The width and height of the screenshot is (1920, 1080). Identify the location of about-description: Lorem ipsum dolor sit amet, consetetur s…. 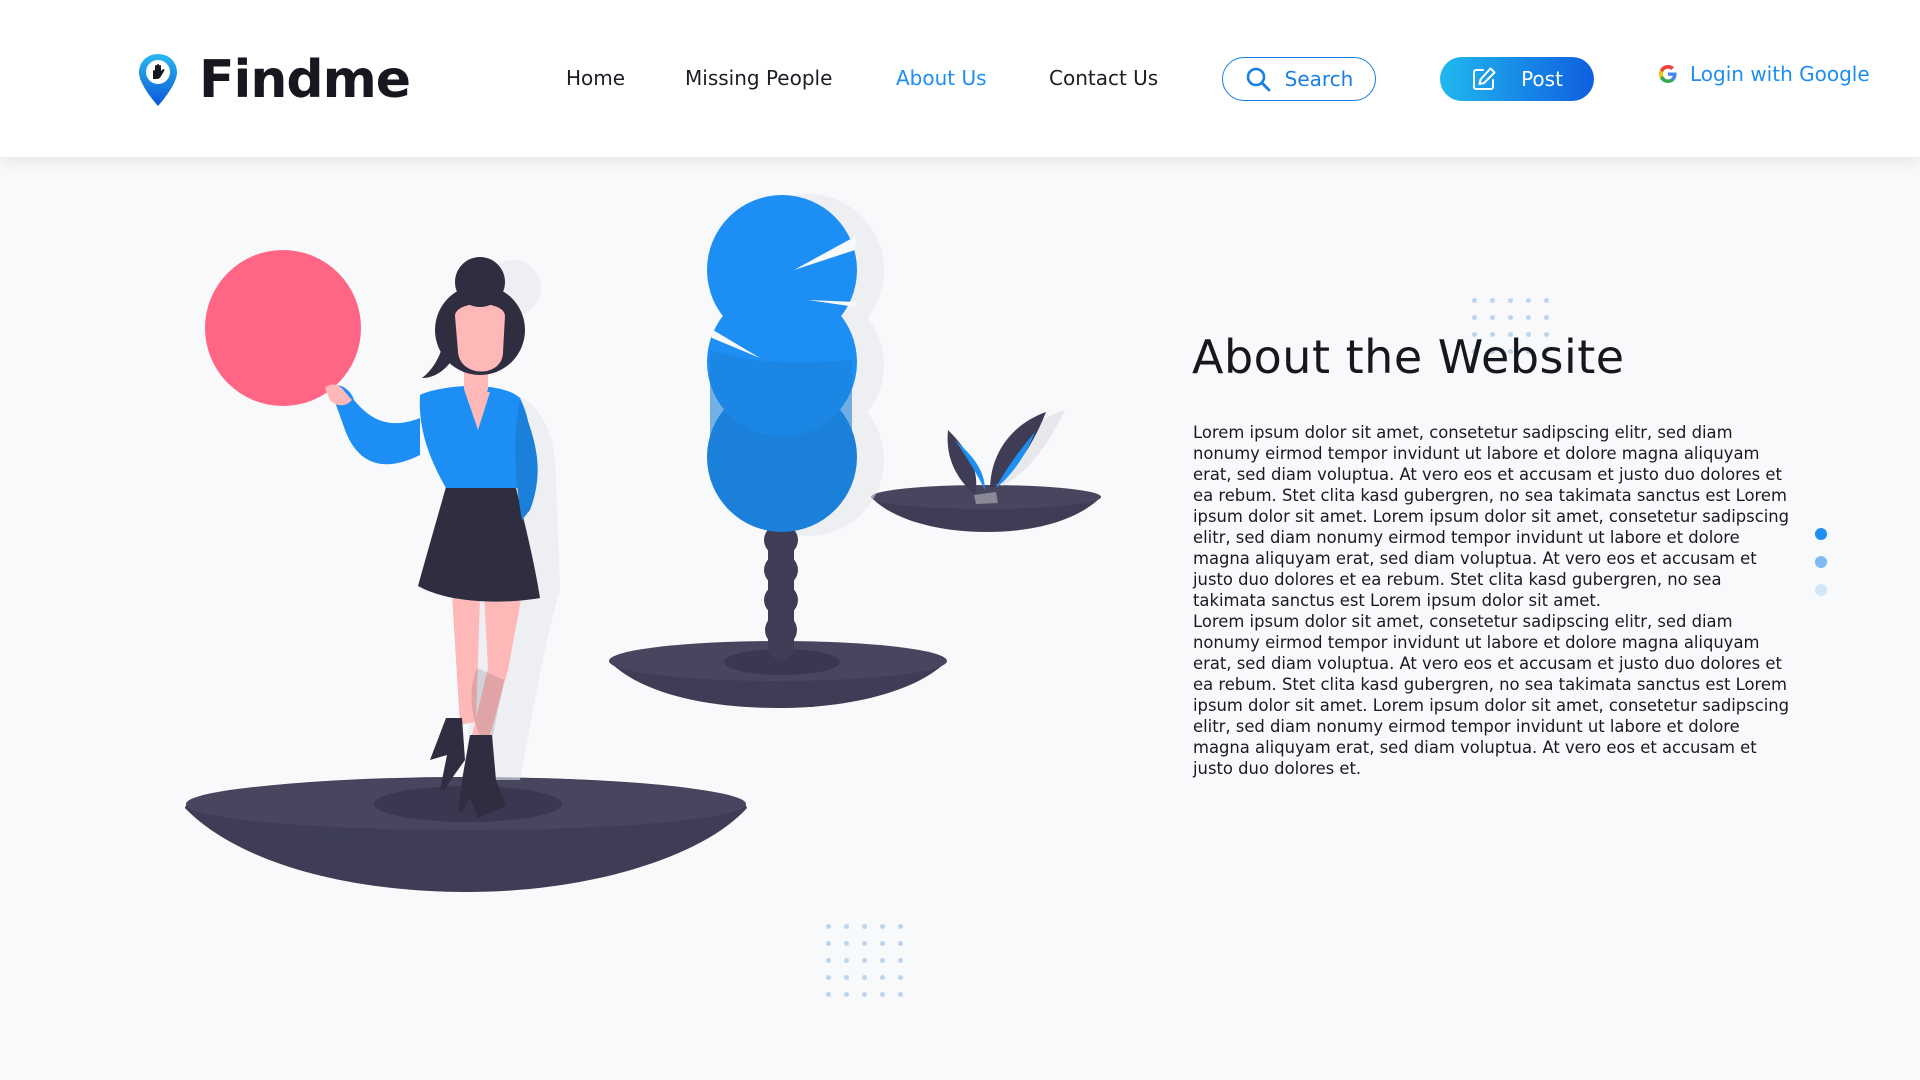
(1493, 600).